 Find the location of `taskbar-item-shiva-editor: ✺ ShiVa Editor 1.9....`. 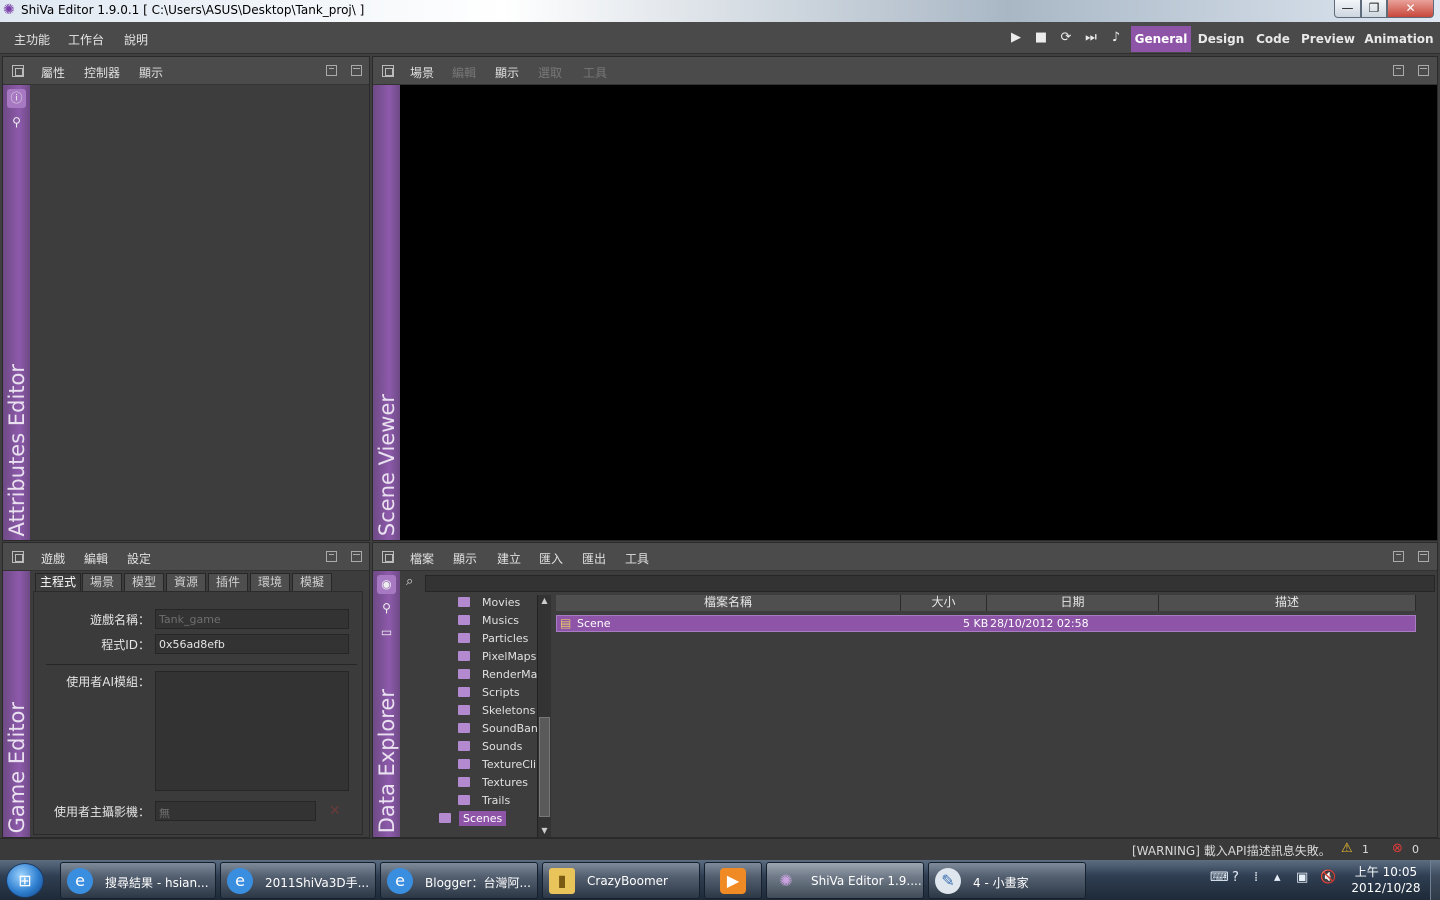

taskbar-item-shiva-editor: ✺ ShiVa Editor 1.9.... is located at coordinates (845, 880).